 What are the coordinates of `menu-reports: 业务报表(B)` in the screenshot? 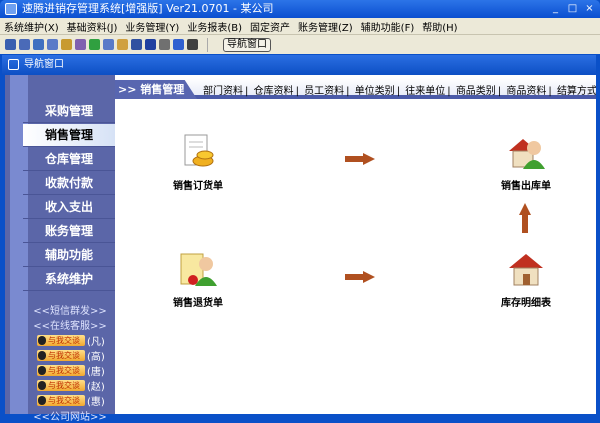 It's located at (214, 26).